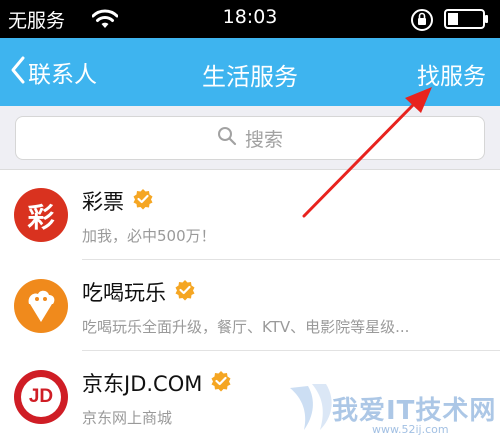  What do you see at coordinates (250, 19) in the screenshot?
I see `status-bar: 无服务 18:03` at bounding box center [250, 19].